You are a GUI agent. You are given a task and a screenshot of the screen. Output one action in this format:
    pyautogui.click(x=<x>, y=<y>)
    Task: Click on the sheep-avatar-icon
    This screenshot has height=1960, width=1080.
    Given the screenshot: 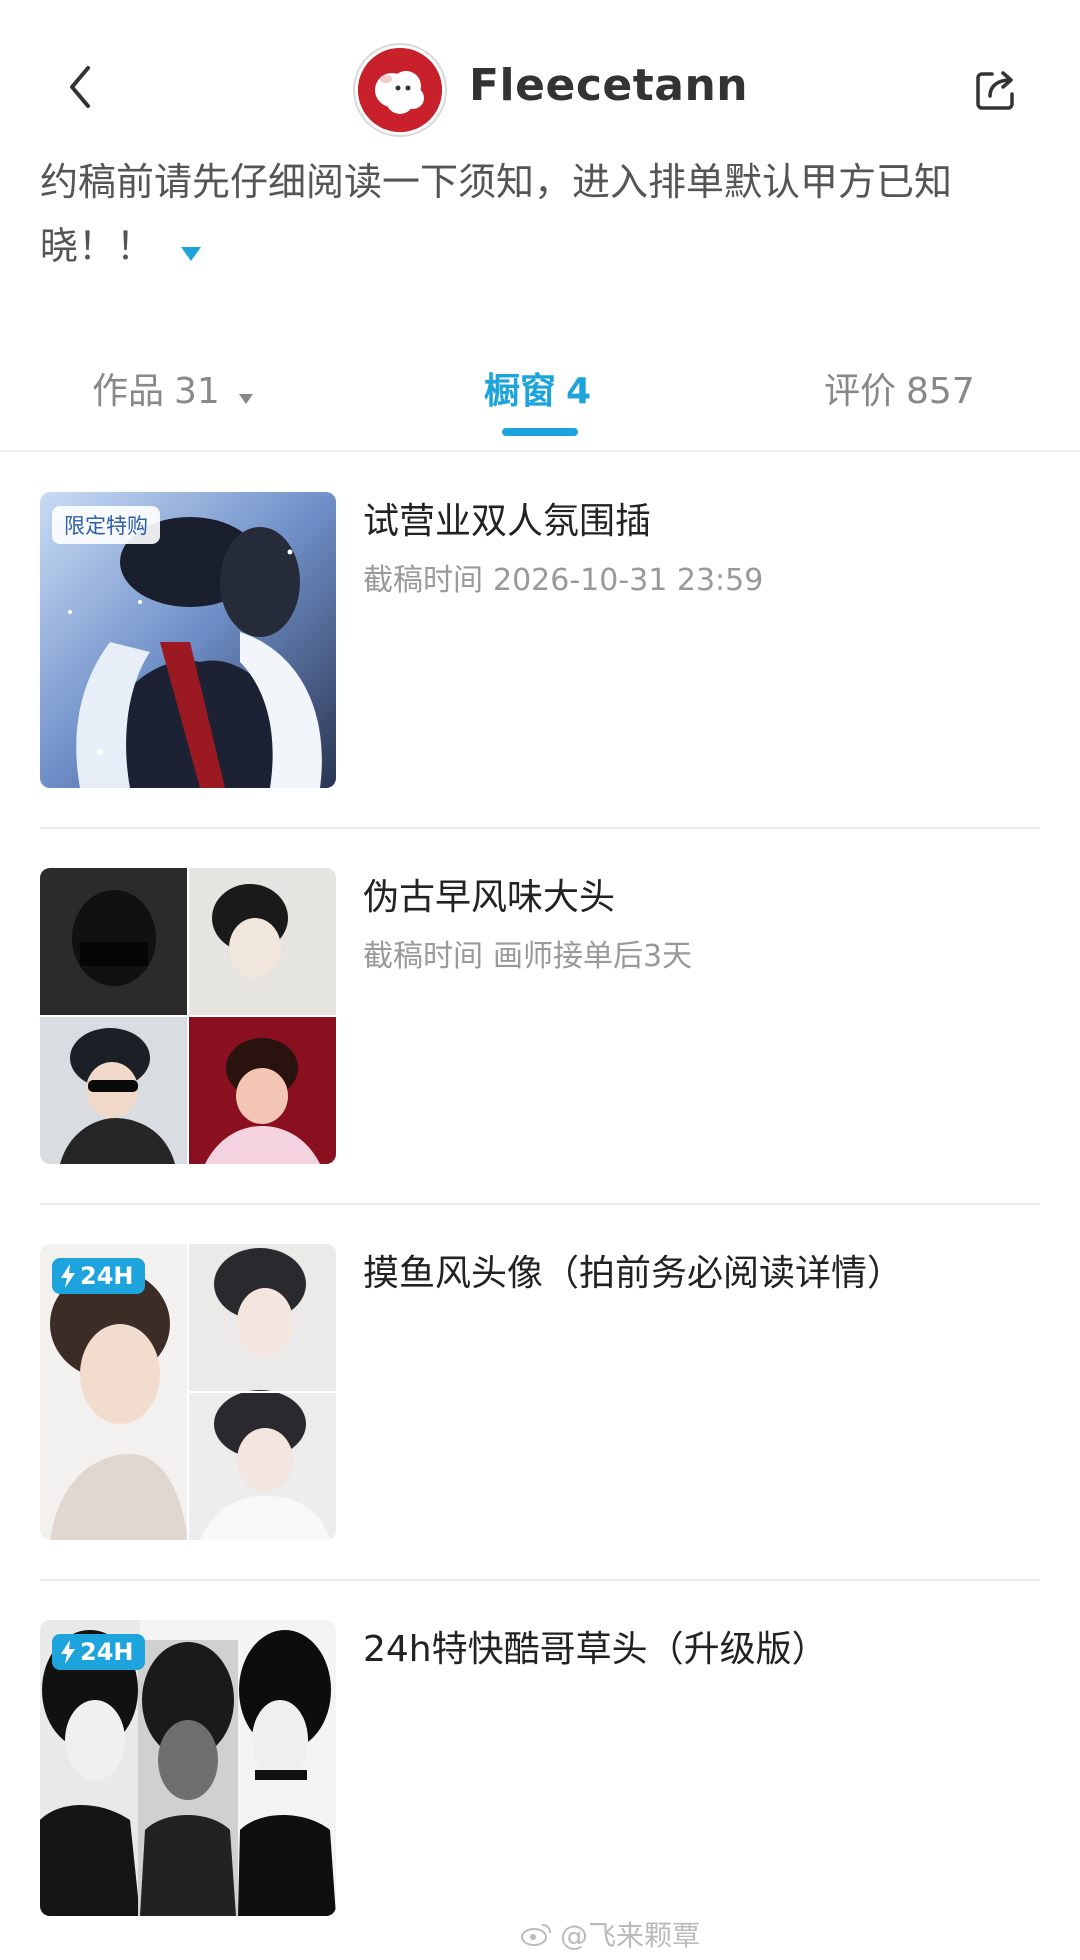 What is the action you would take?
    pyautogui.click(x=400, y=90)
    